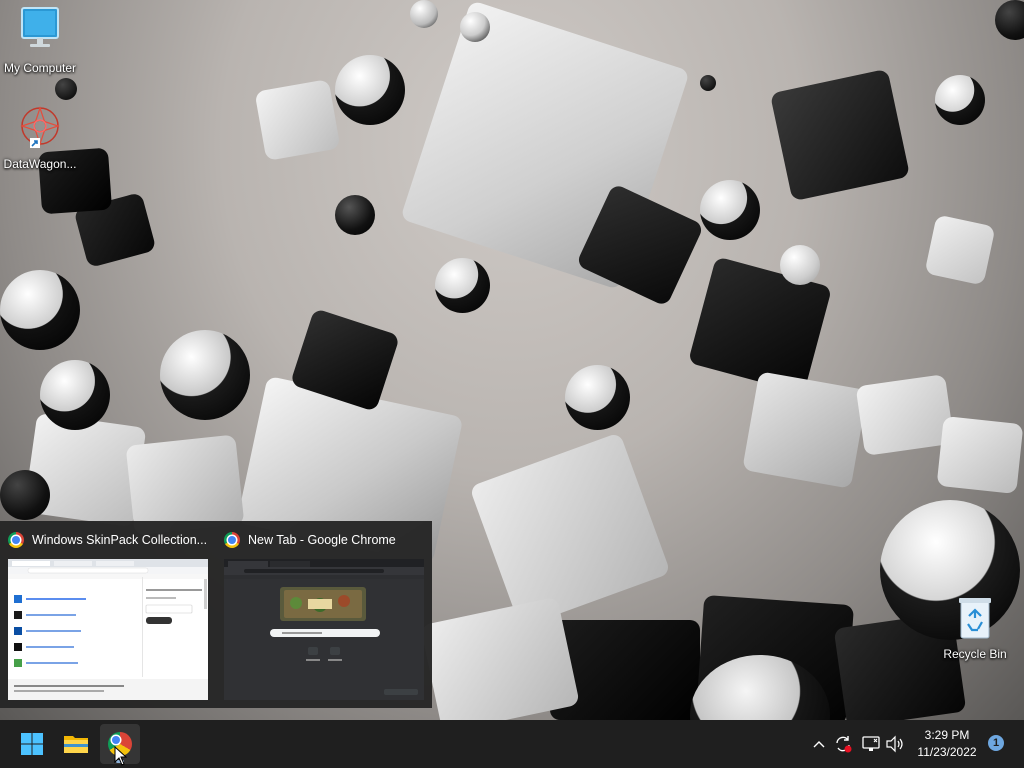 The width and height of the screenshot is (1024, 768). Describe the element at coordinates (40, 27) in the screenshot. I see `monitor-icon` at that location.